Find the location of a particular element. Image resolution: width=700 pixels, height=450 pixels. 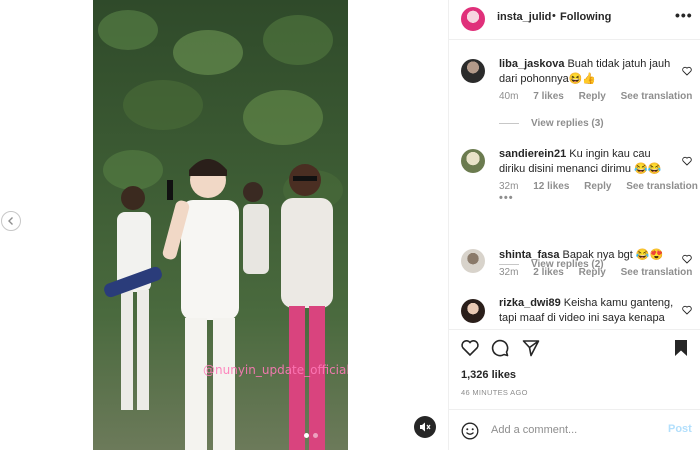

comment-likes: 7 likes is located at coordinates (548, 96).